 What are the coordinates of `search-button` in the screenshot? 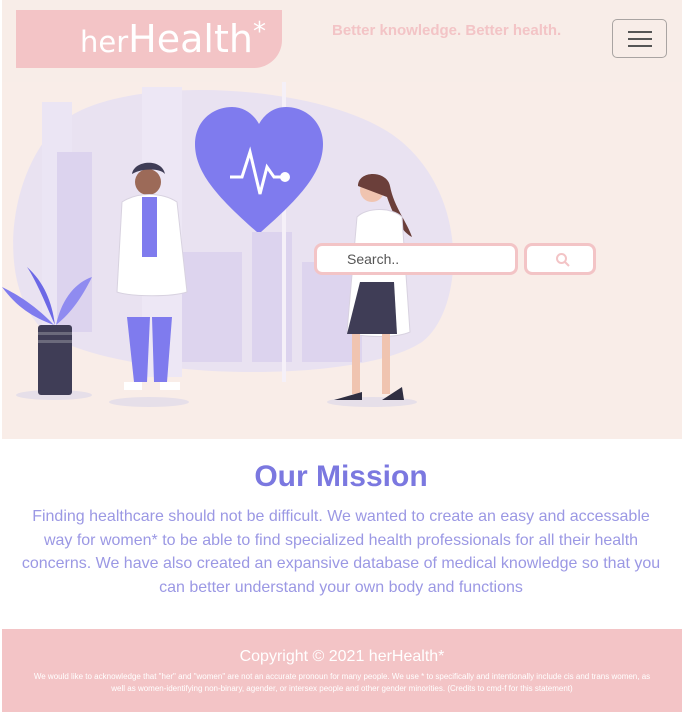 It's located at (560, 259).